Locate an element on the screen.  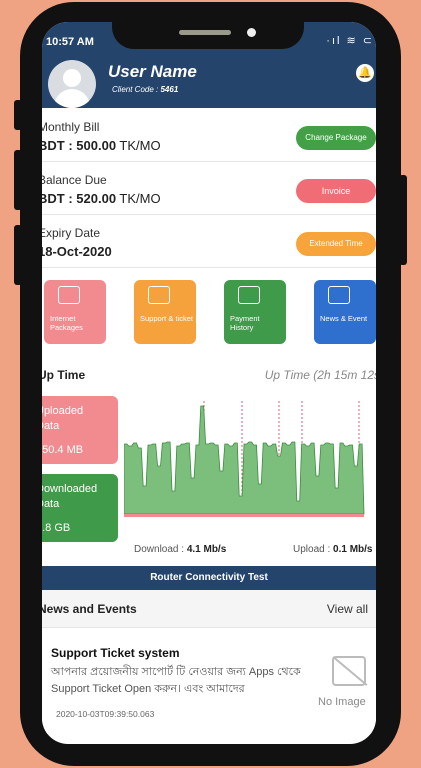
download-area is located at coordinates (244, 460).